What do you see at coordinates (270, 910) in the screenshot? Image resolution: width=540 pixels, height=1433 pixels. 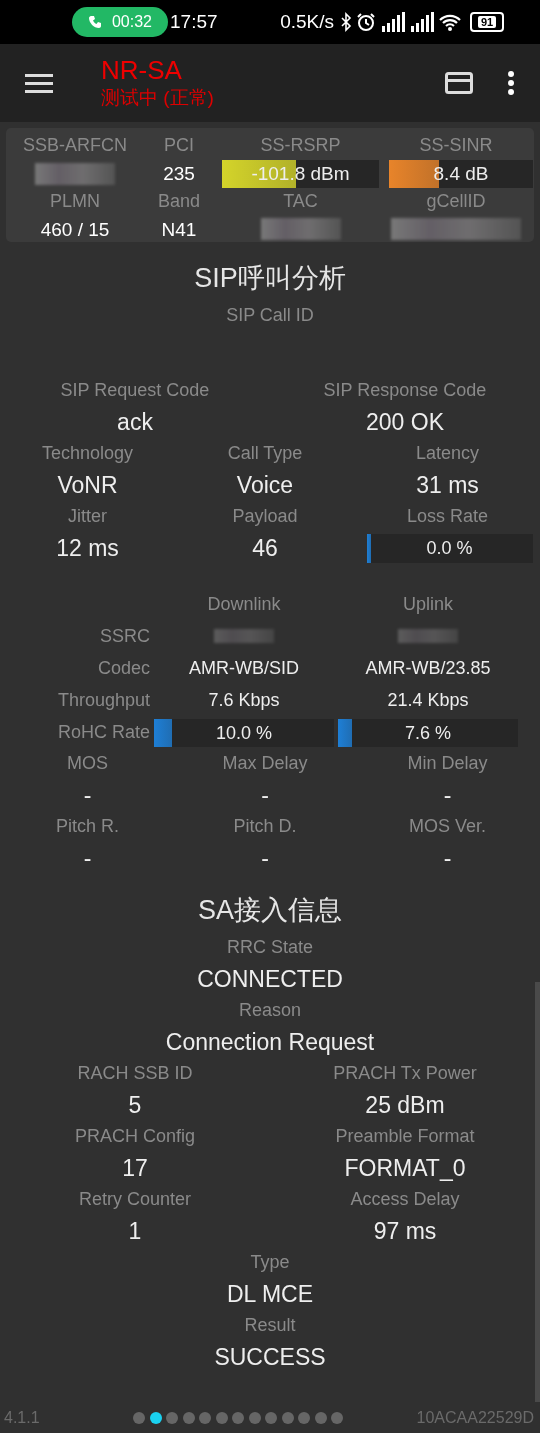 I see `section-title: SA接入信息` at bounding box center [270, 910].